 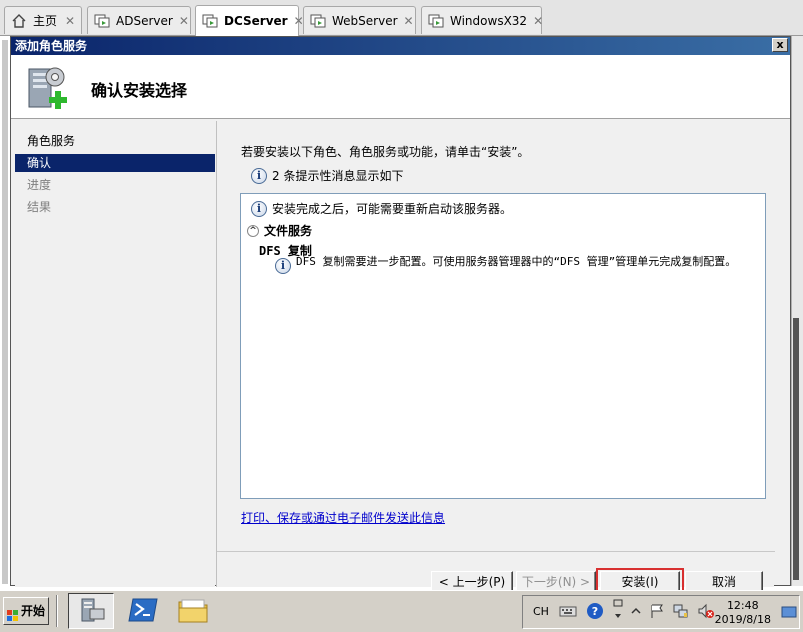 What do you see at coordinates (682, 612) in the screenshot?
I see `network-icon` at bounding box center [682, 612].